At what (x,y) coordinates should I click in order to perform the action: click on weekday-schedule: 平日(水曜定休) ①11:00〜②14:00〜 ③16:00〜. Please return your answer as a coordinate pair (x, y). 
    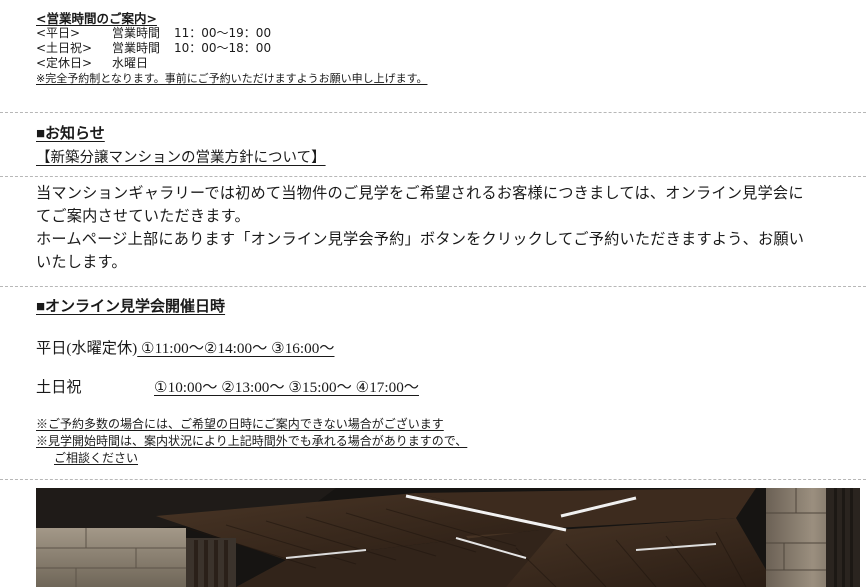
    Looking at the image, I should click on (185, 347).